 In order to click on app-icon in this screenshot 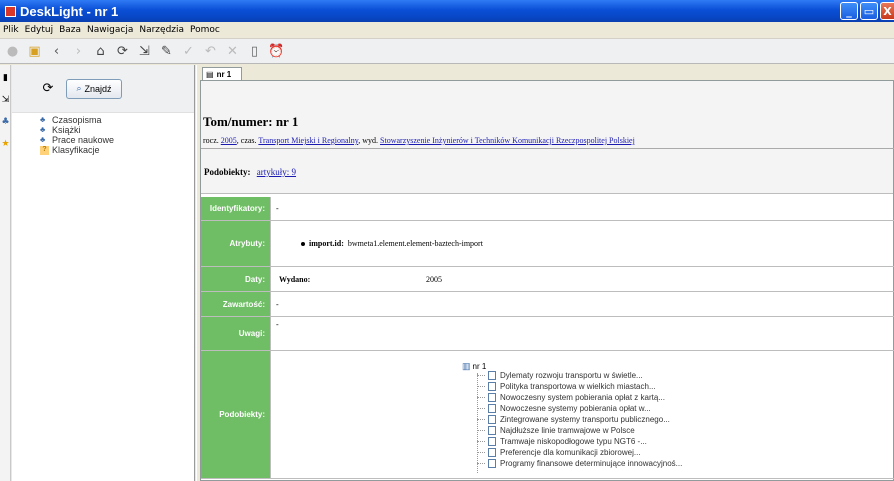, I will do `click(10, 11)`.